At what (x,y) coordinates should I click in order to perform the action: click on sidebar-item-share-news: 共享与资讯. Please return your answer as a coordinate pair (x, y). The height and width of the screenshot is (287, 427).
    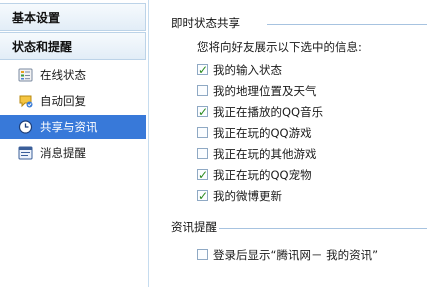
    Looking at the image, I should click on (73, 127).